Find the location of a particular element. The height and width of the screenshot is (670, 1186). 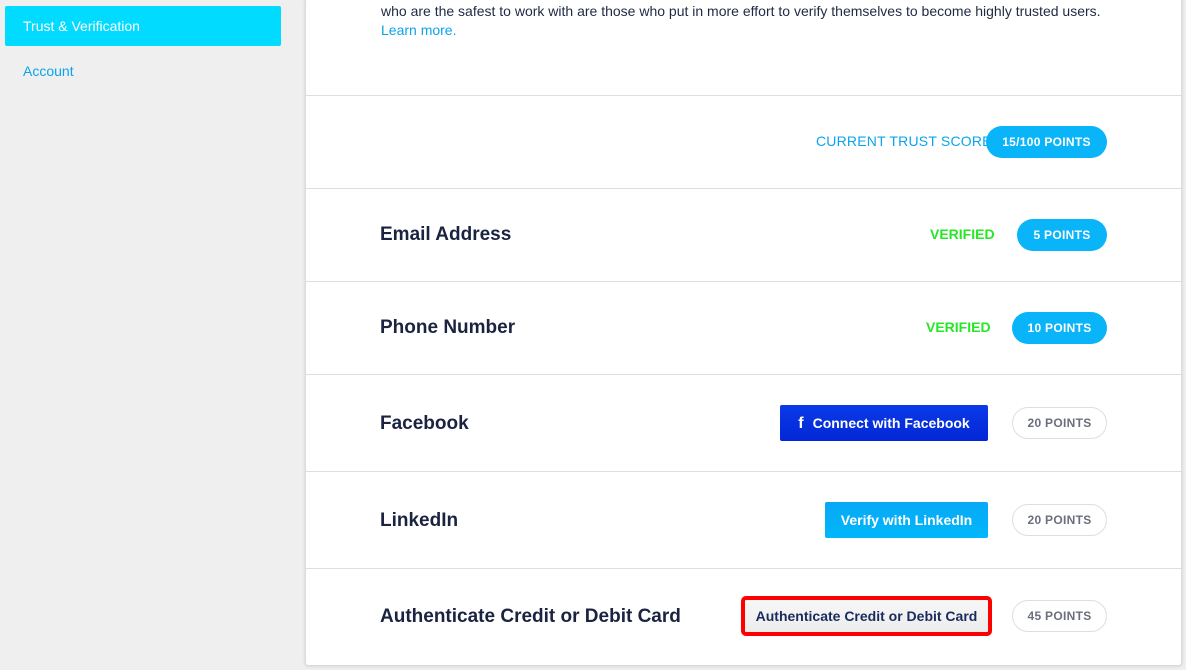

connect-facebook-button: f Connect with Facebook is located at coordinates (884, 423).